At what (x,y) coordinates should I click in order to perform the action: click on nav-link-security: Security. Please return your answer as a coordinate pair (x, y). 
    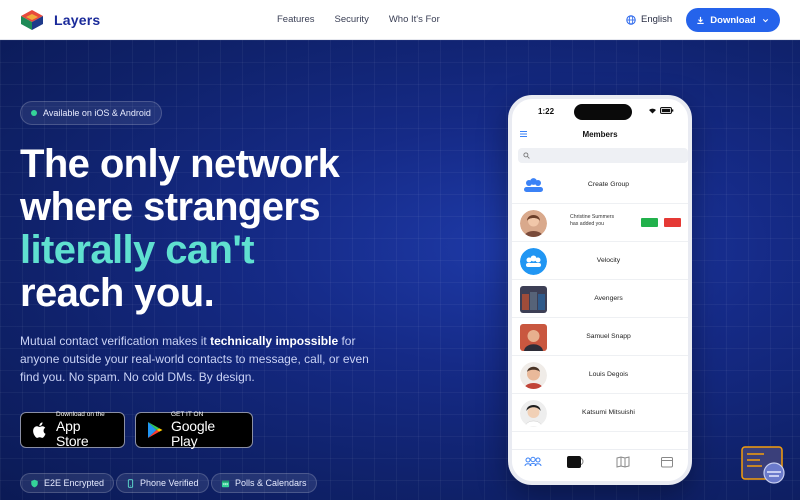
    Looking at the image, I should click on (352, 19).